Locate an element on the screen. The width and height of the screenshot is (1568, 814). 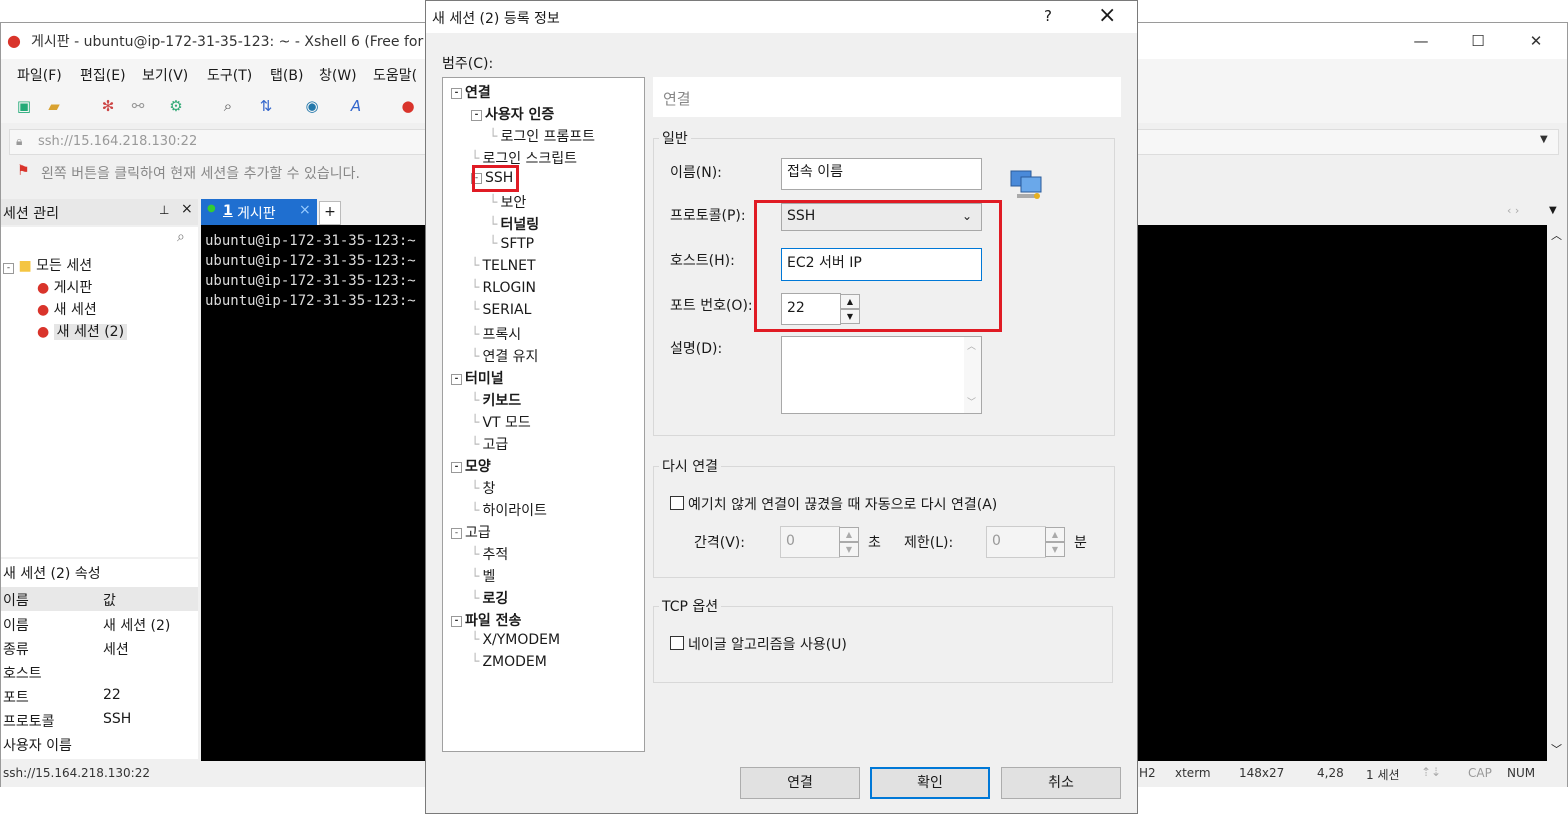
pin-icon: ⊥ is located at coordinates (164, 210).